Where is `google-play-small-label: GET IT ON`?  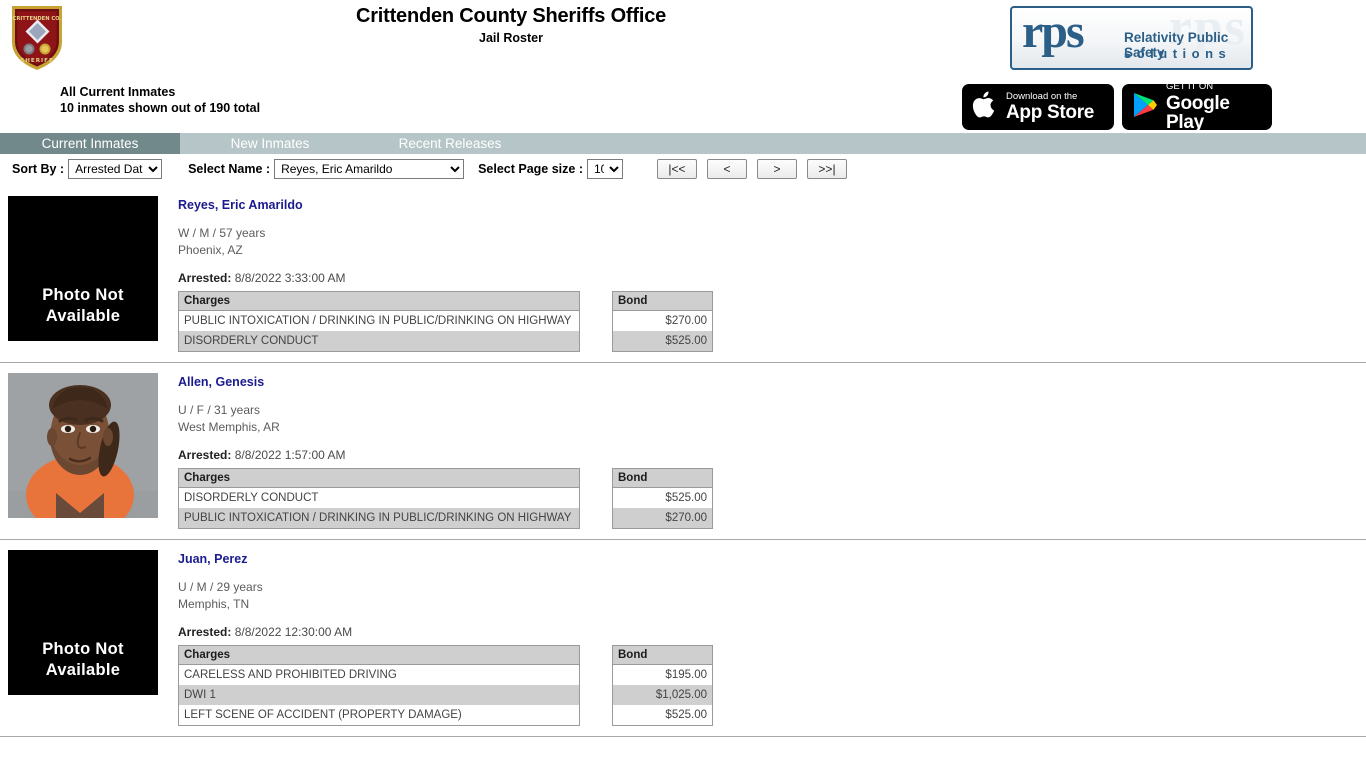
google-play-small-label: GET IT ON is located at coordinates (1190, 87).